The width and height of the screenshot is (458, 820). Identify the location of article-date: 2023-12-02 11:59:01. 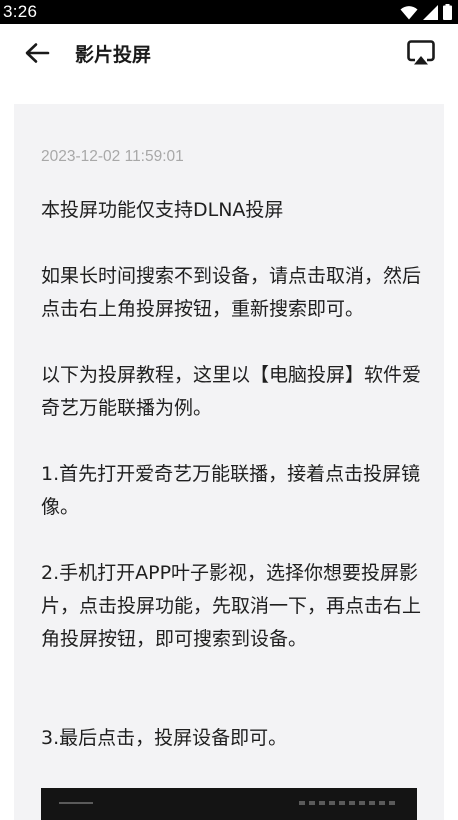
(112, 156).